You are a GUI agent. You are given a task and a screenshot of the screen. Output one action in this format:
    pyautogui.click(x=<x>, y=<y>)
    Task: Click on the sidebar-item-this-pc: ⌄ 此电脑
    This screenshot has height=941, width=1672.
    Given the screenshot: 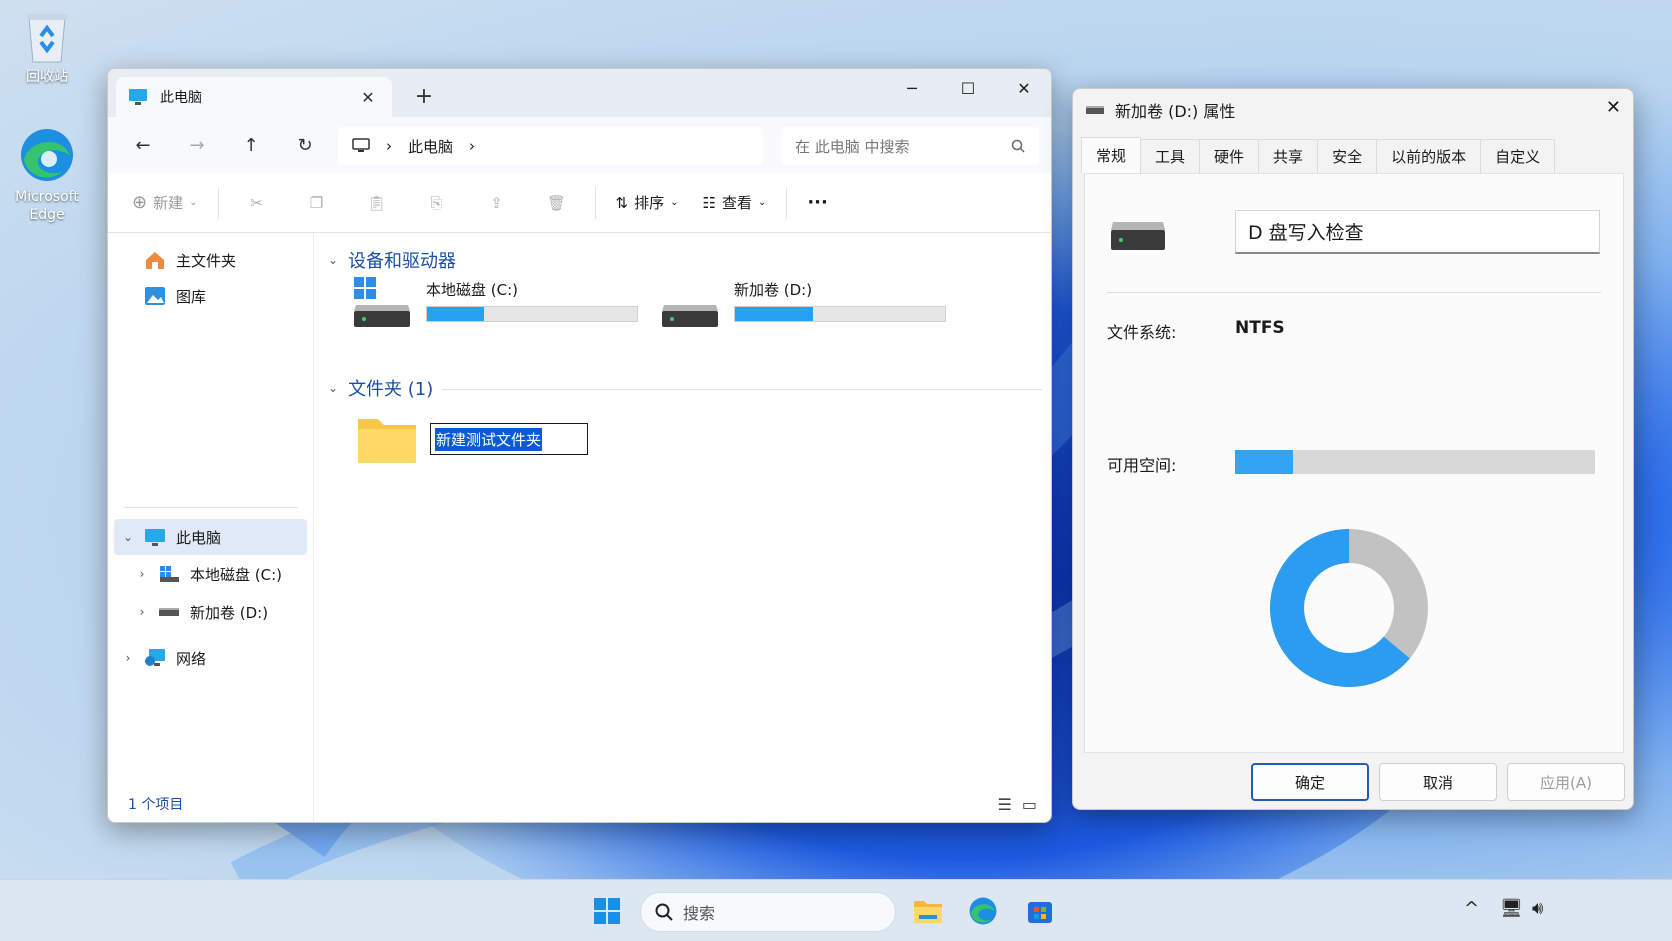 What is the action you would take?
    pyautogui.click(x=171, y=537)
    